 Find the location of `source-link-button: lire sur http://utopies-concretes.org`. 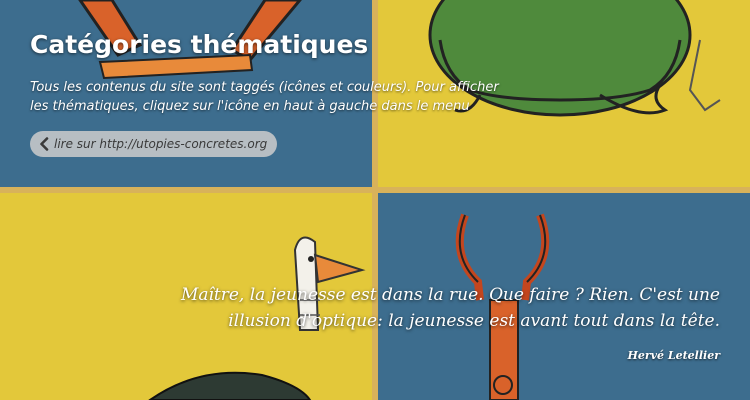

source-link-button: lire sur http://utopies-concretes.org is located at coordinates (154, 144).